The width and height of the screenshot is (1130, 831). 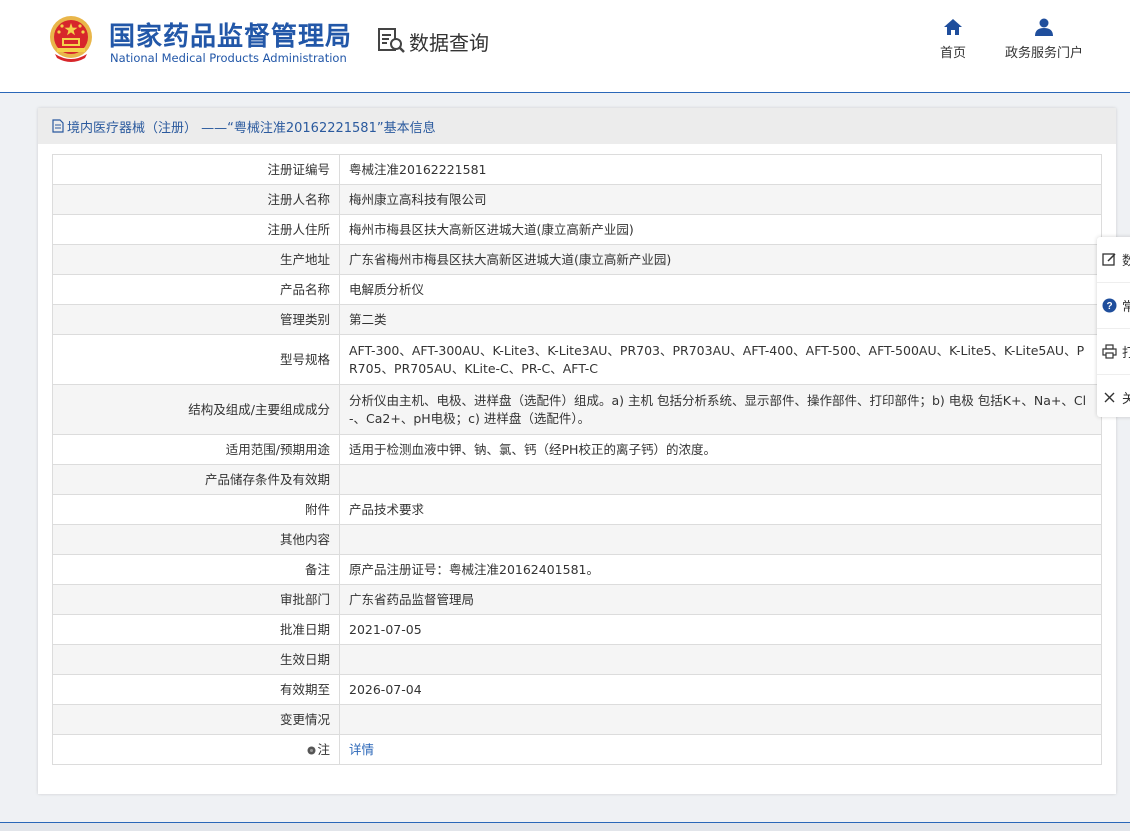 I want to click on nav-portal-link: 政务服务门户, so click(x=1044, y=39).